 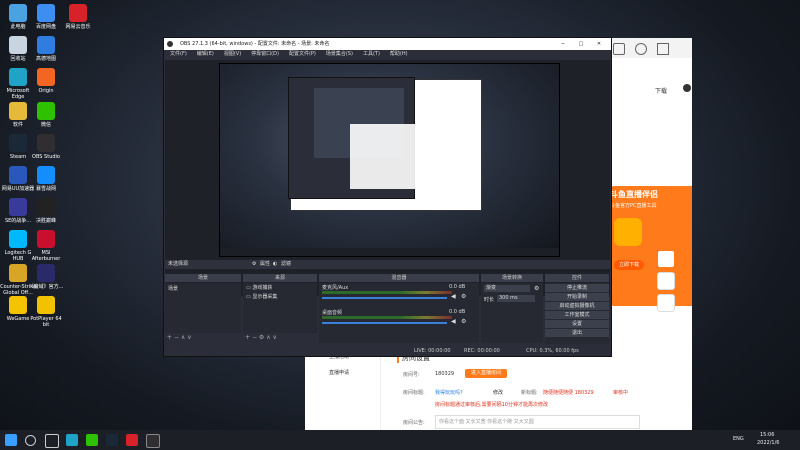 I want to click on room-title-label: 房间标题:, so click(x=414, y=393).